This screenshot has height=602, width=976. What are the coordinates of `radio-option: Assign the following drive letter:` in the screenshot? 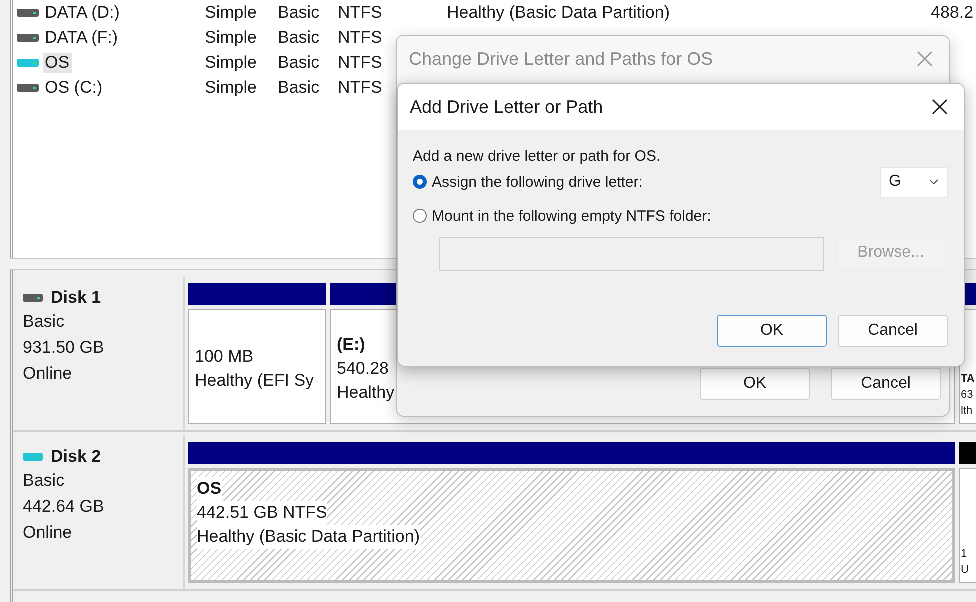 It's located at (528, 182).